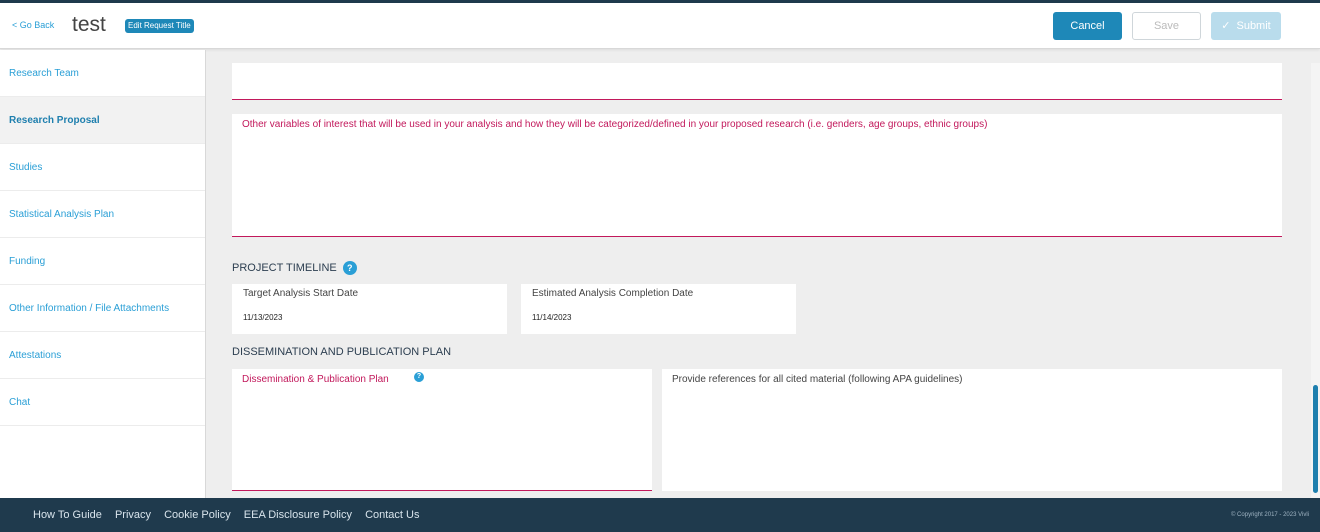 The width and height of the screenshot is (1320, 532). Describe the element at coordinates (315, 379) in the screenshot. I see `dissemination-plan-label: Dissemination & Publication Plan` at that location.